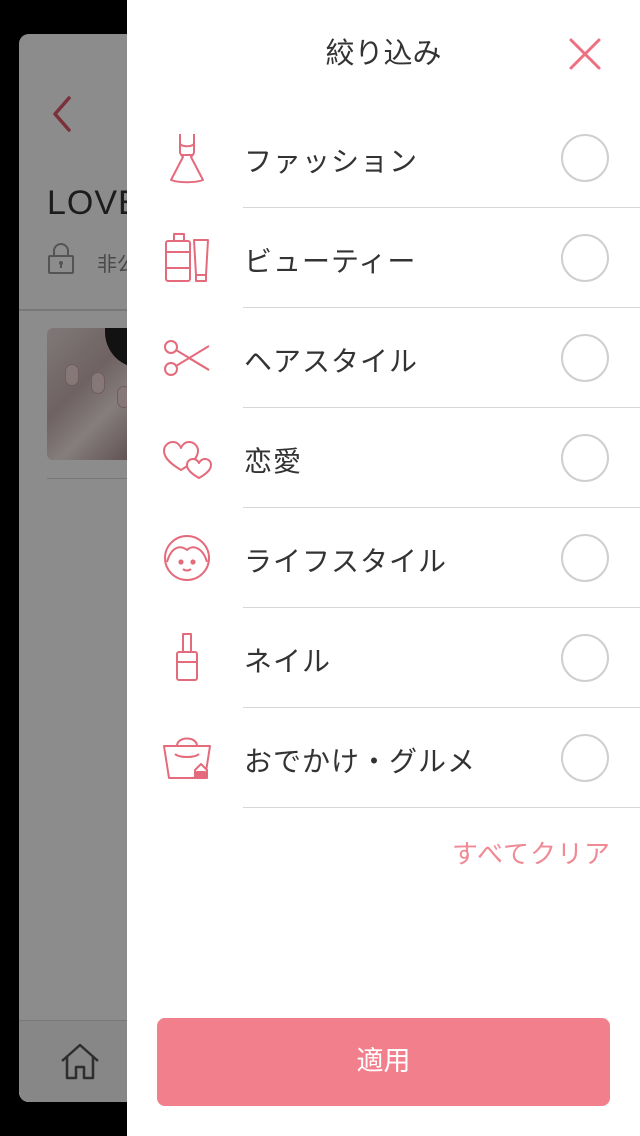 The image size is (640, 1136). What do you see at coordinates (519, 852) in the screenshot?
I see `clear-all-link: すべてクリア` at bounding box center [519, 852].